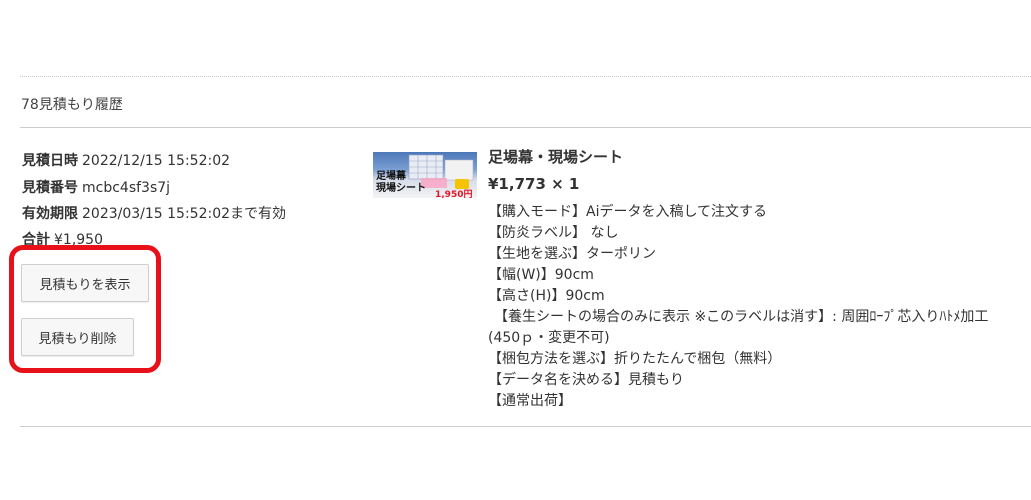  What do you see at coordinates (628, 212) in the screenshot?
I see `product-option: 【購入モード】Aiデータを入稿して注文する` at bounding box center [628, 212].